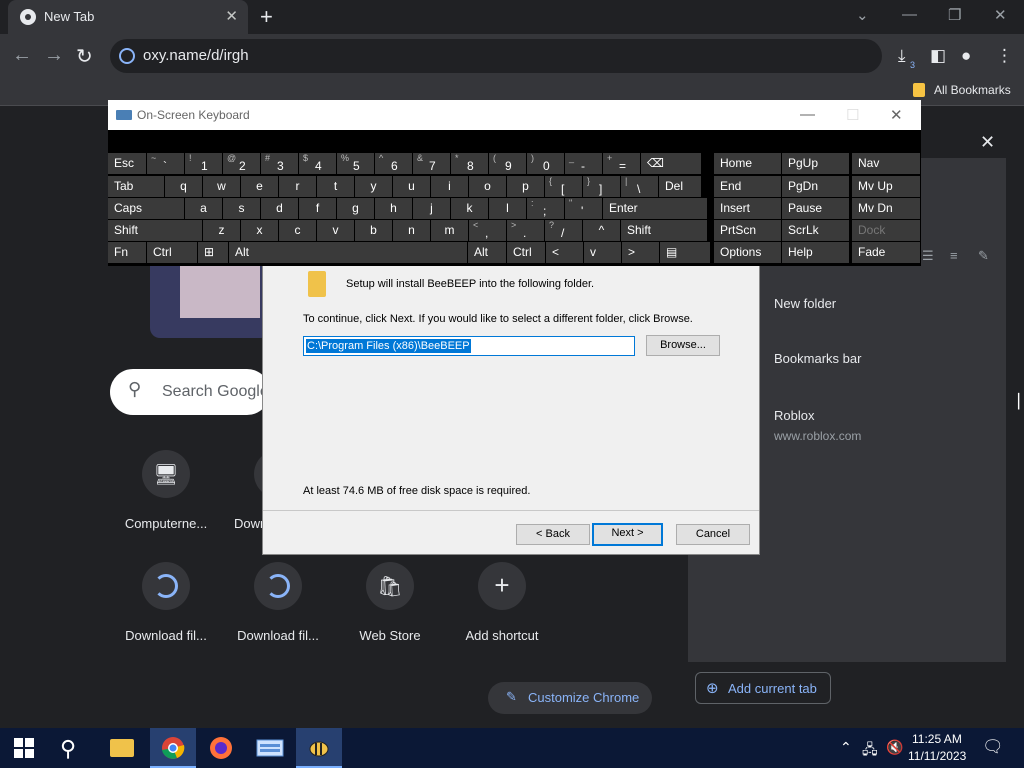 Image resolution: width=1024 pixels, height=768 pixels. What do you see at coordinates (469, 163) in the screenshot?
I see `osk-key: * 8` at bounding box center [469, 163].